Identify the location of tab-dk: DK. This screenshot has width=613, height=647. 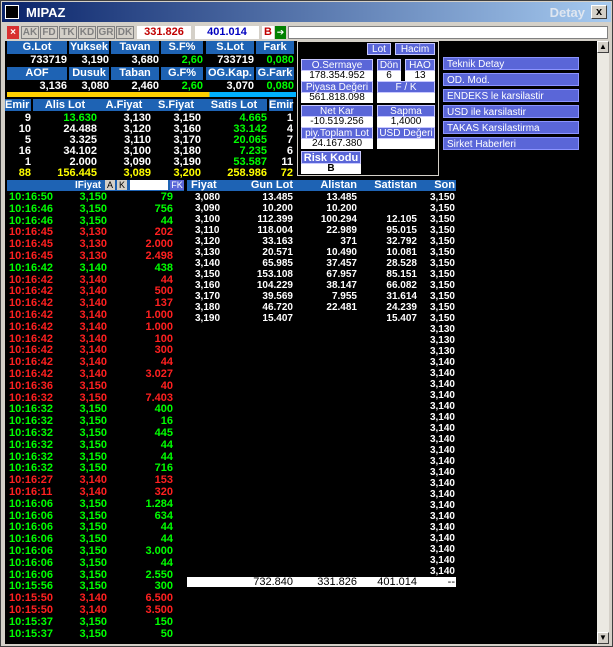
(125, 32).